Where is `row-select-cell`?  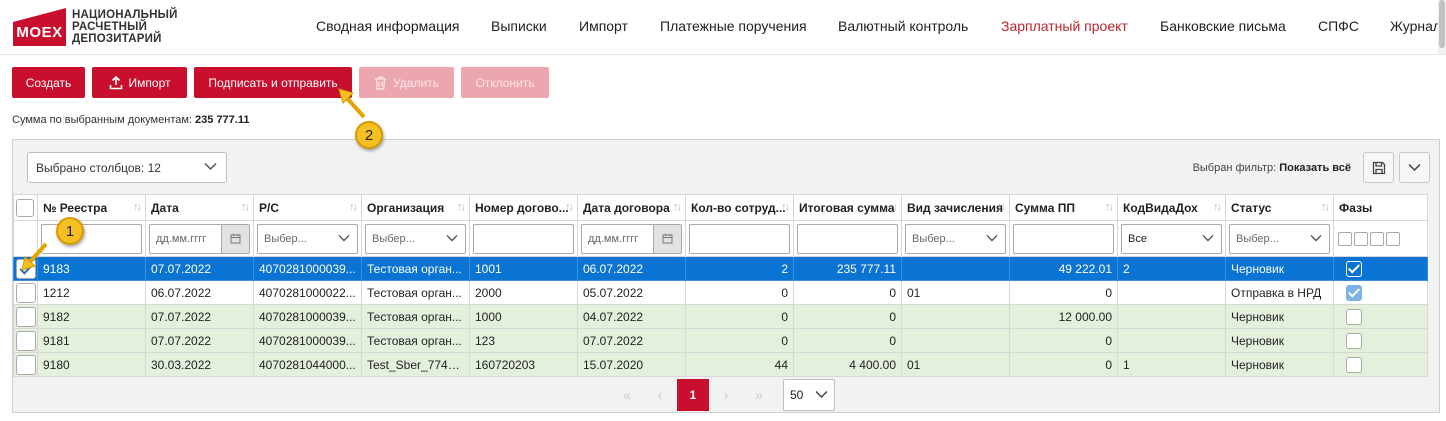 row-select-cell is located at coordinates (25, 316).